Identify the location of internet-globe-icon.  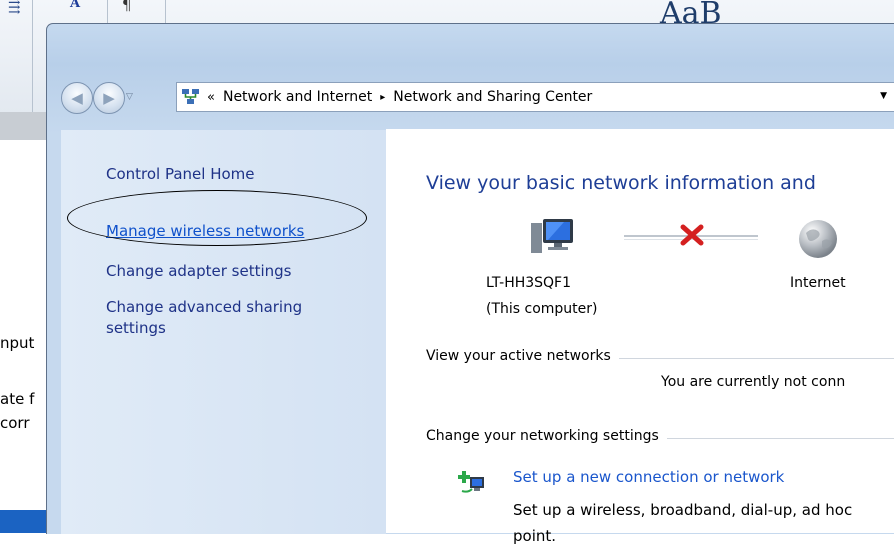
(818, 239).